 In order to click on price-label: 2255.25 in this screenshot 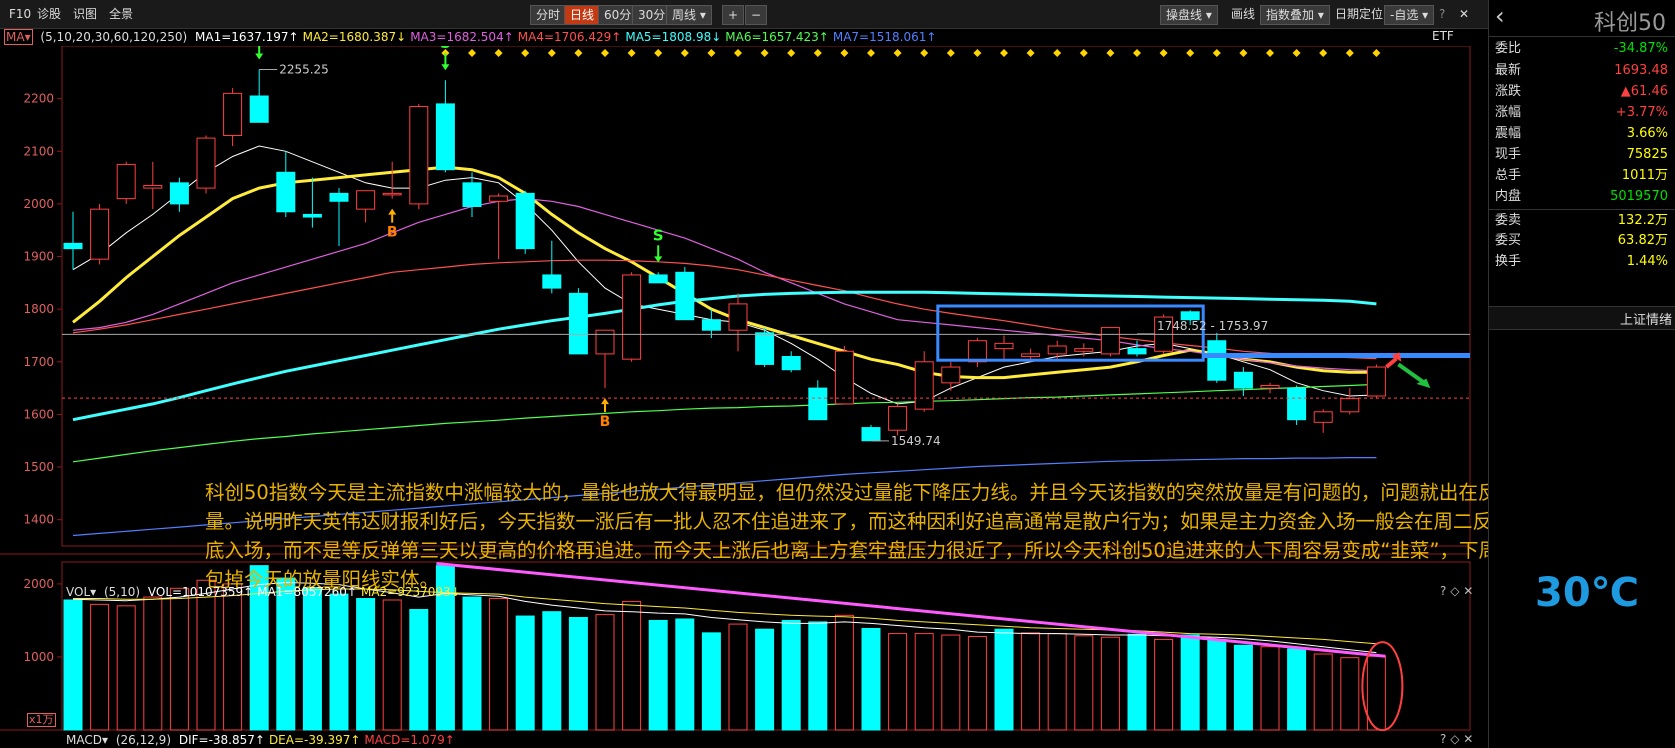, I will do `click(304, 70)`.